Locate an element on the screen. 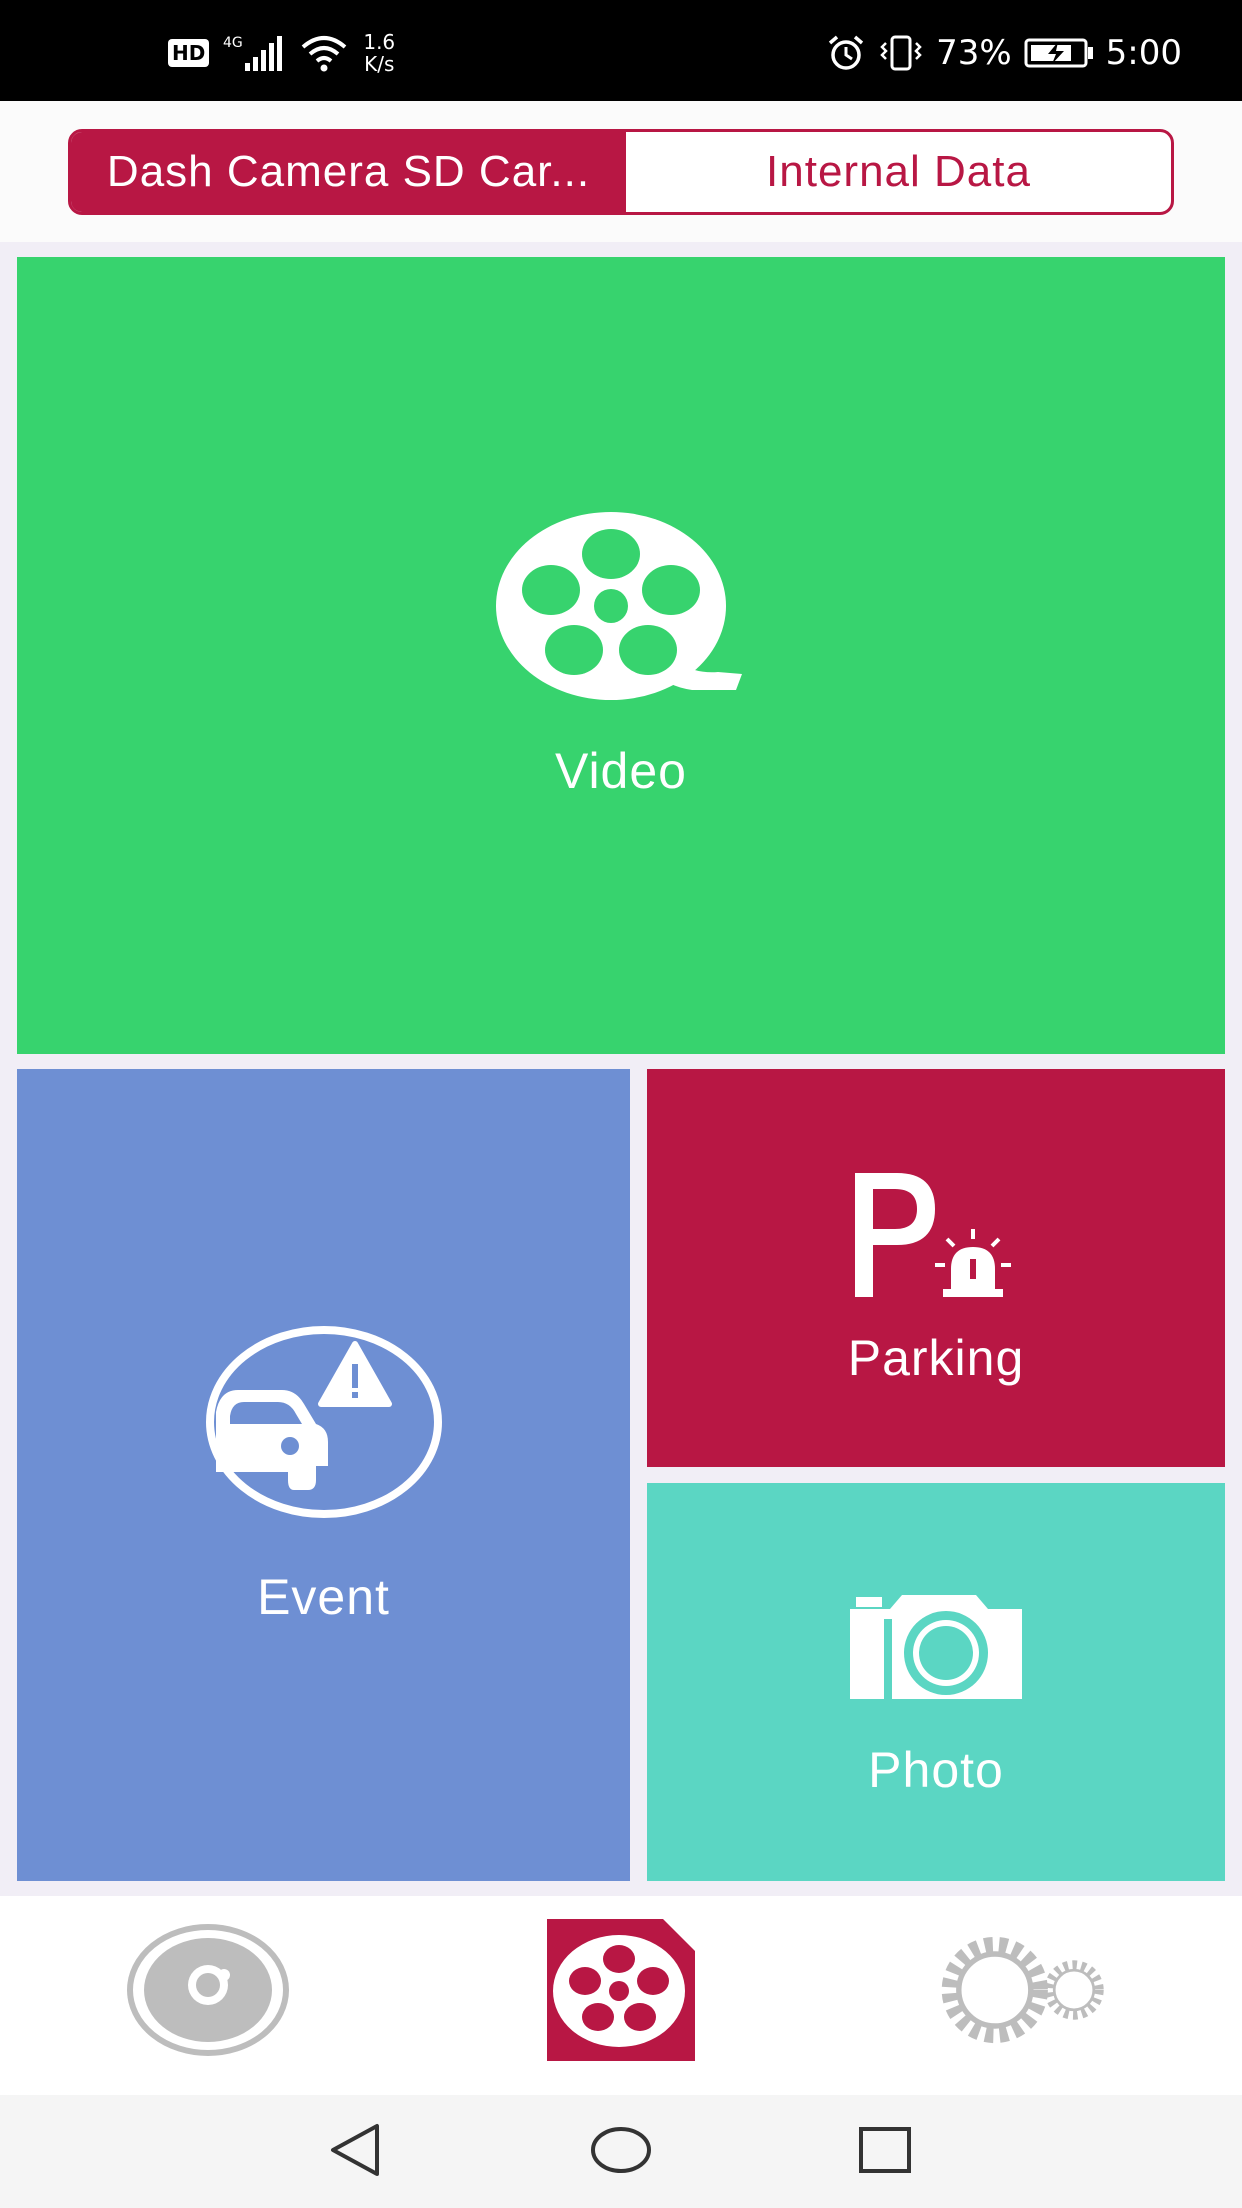 This screenshot has height=2208, width=1242. tab-settings is located at coordinates (1020, 1990).